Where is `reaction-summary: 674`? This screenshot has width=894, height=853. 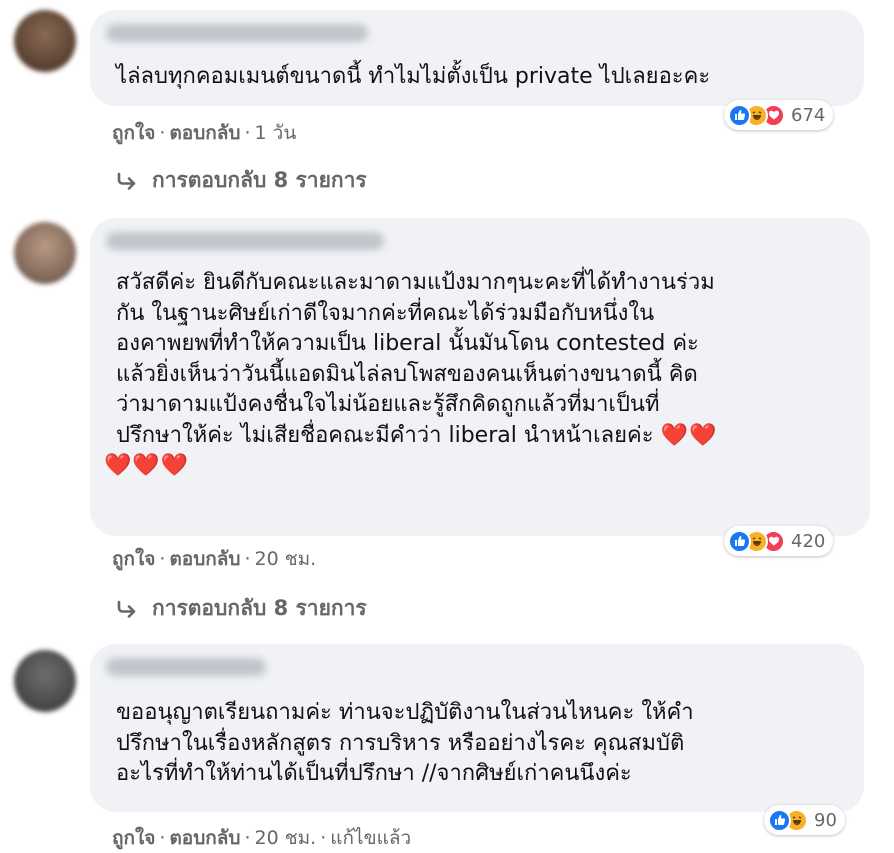 reaction-summary: 674 is located at coordinates (779, 115).